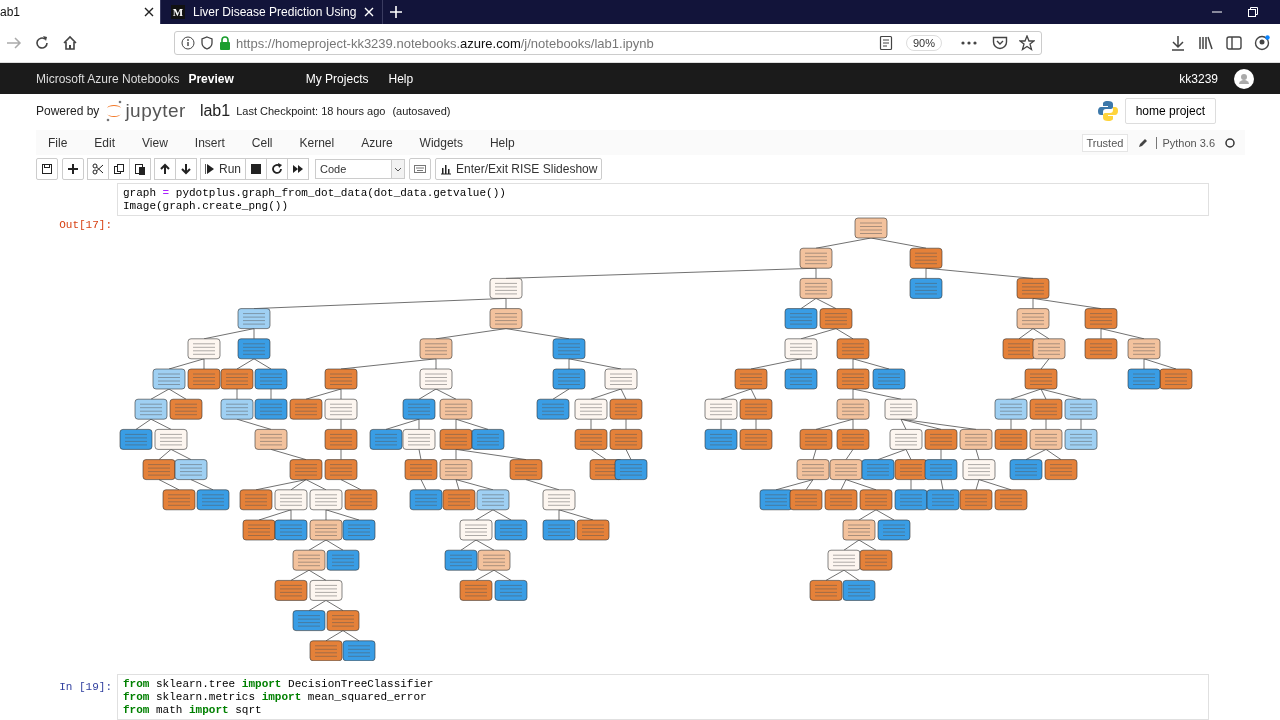 The image size is (1280, 720). I want to click on shield-icon, so click(207, 43).